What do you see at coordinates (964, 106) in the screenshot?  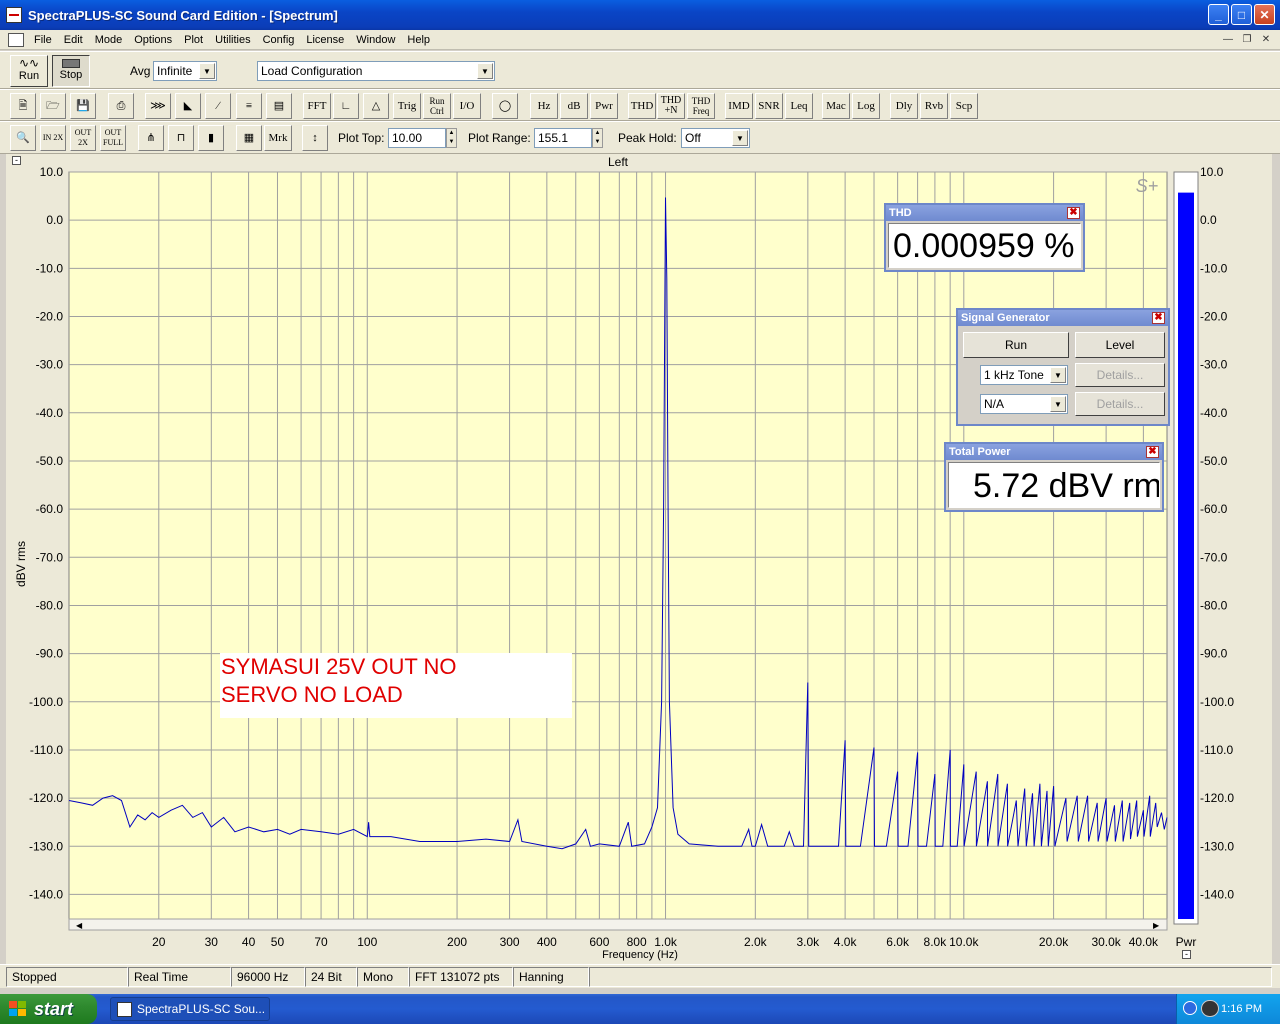 I see `scp-button: Scp` at bounding box center [964, 106].